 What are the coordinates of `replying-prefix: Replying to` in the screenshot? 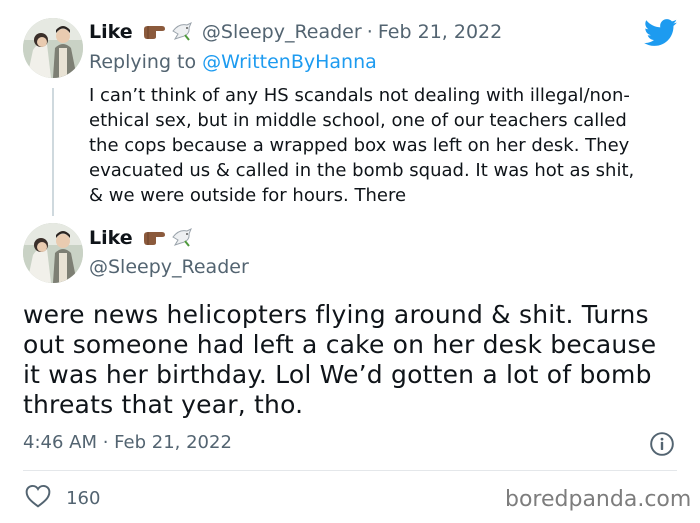 It's located at (143, 62).